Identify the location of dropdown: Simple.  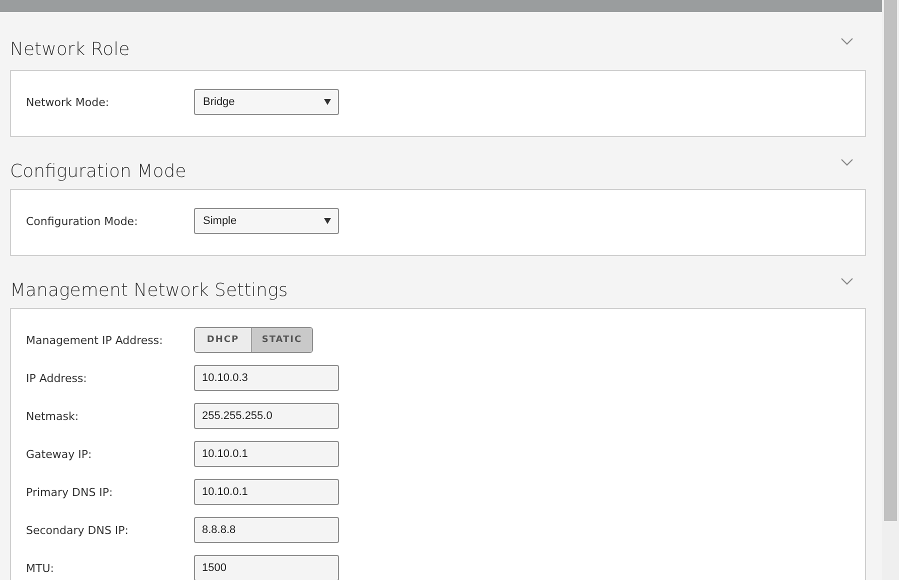
(266, 221).